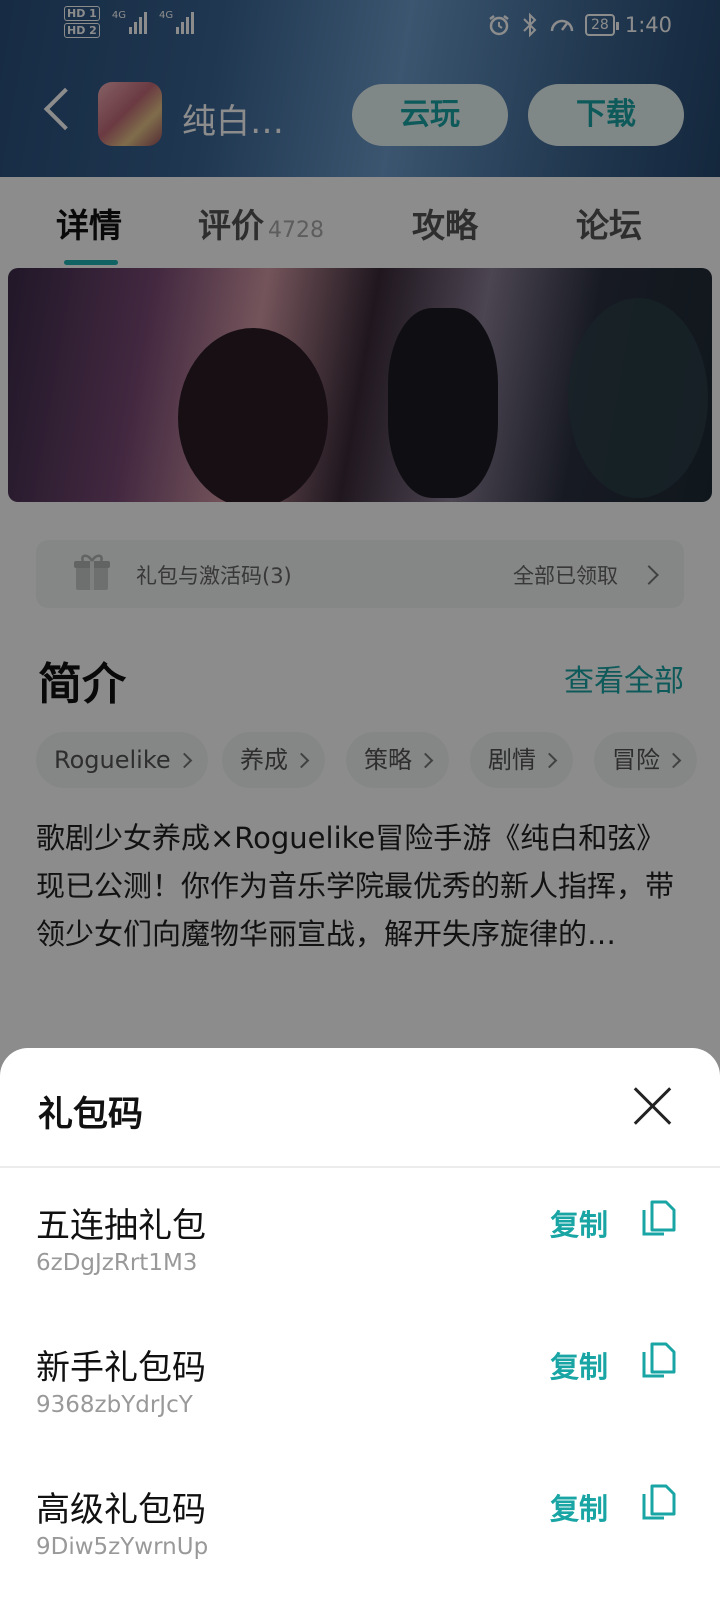  Describe the element at coordinates (122, 1547) in the screenshot. I see `gift-code: 9Diw5zYwrnUp` at that location.